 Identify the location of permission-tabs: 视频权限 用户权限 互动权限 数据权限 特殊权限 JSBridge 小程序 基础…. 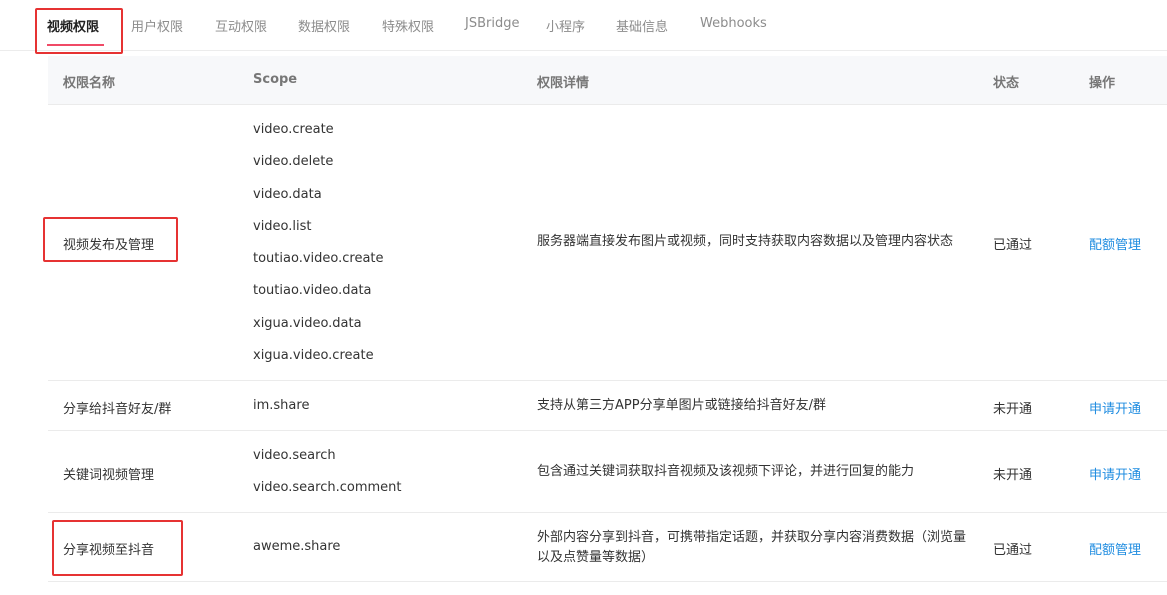
(583, 25).